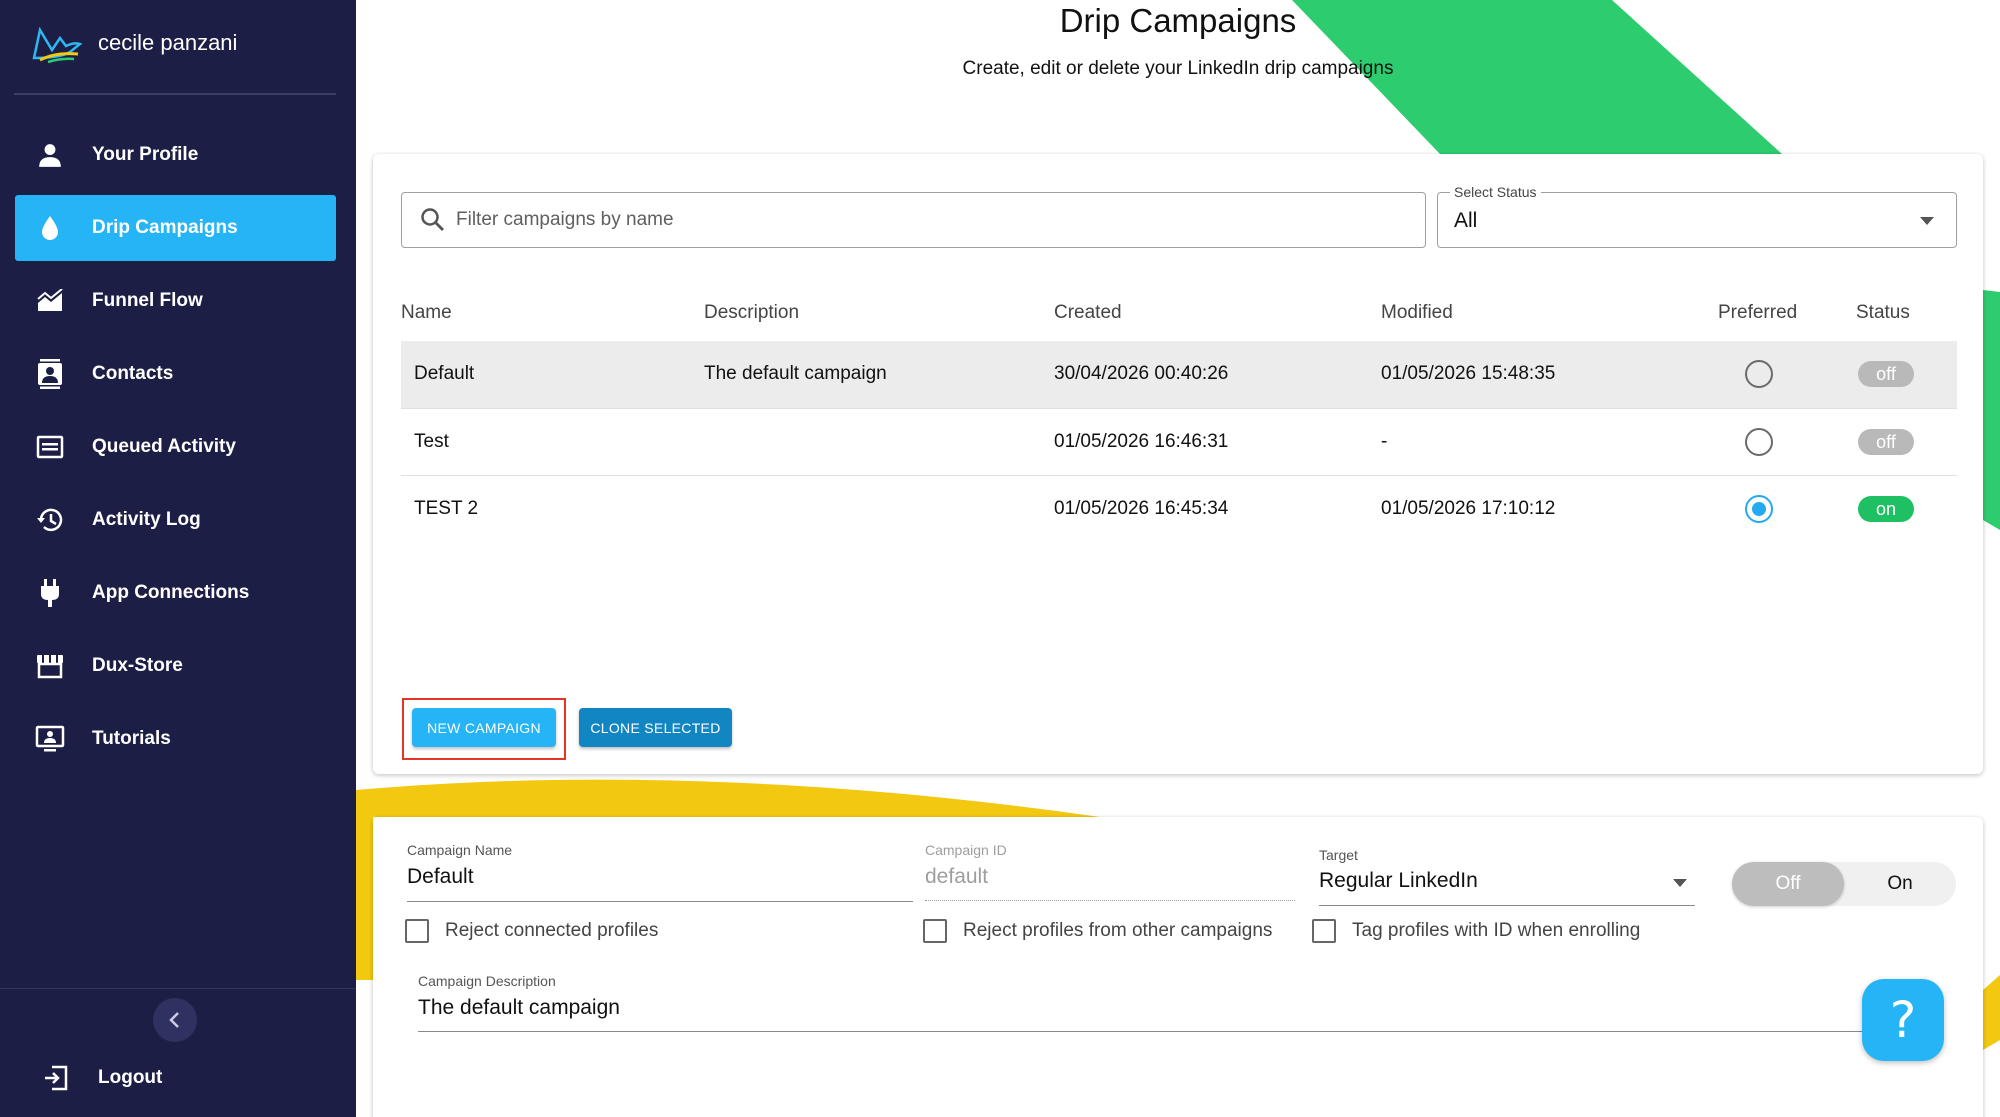 Image resolution: width=2000 pixels, height=1117 pixels. Describe the element at coordinates (145, 154) in the screenshot. I see `sidebar-item-label: Your Profile` at that location.